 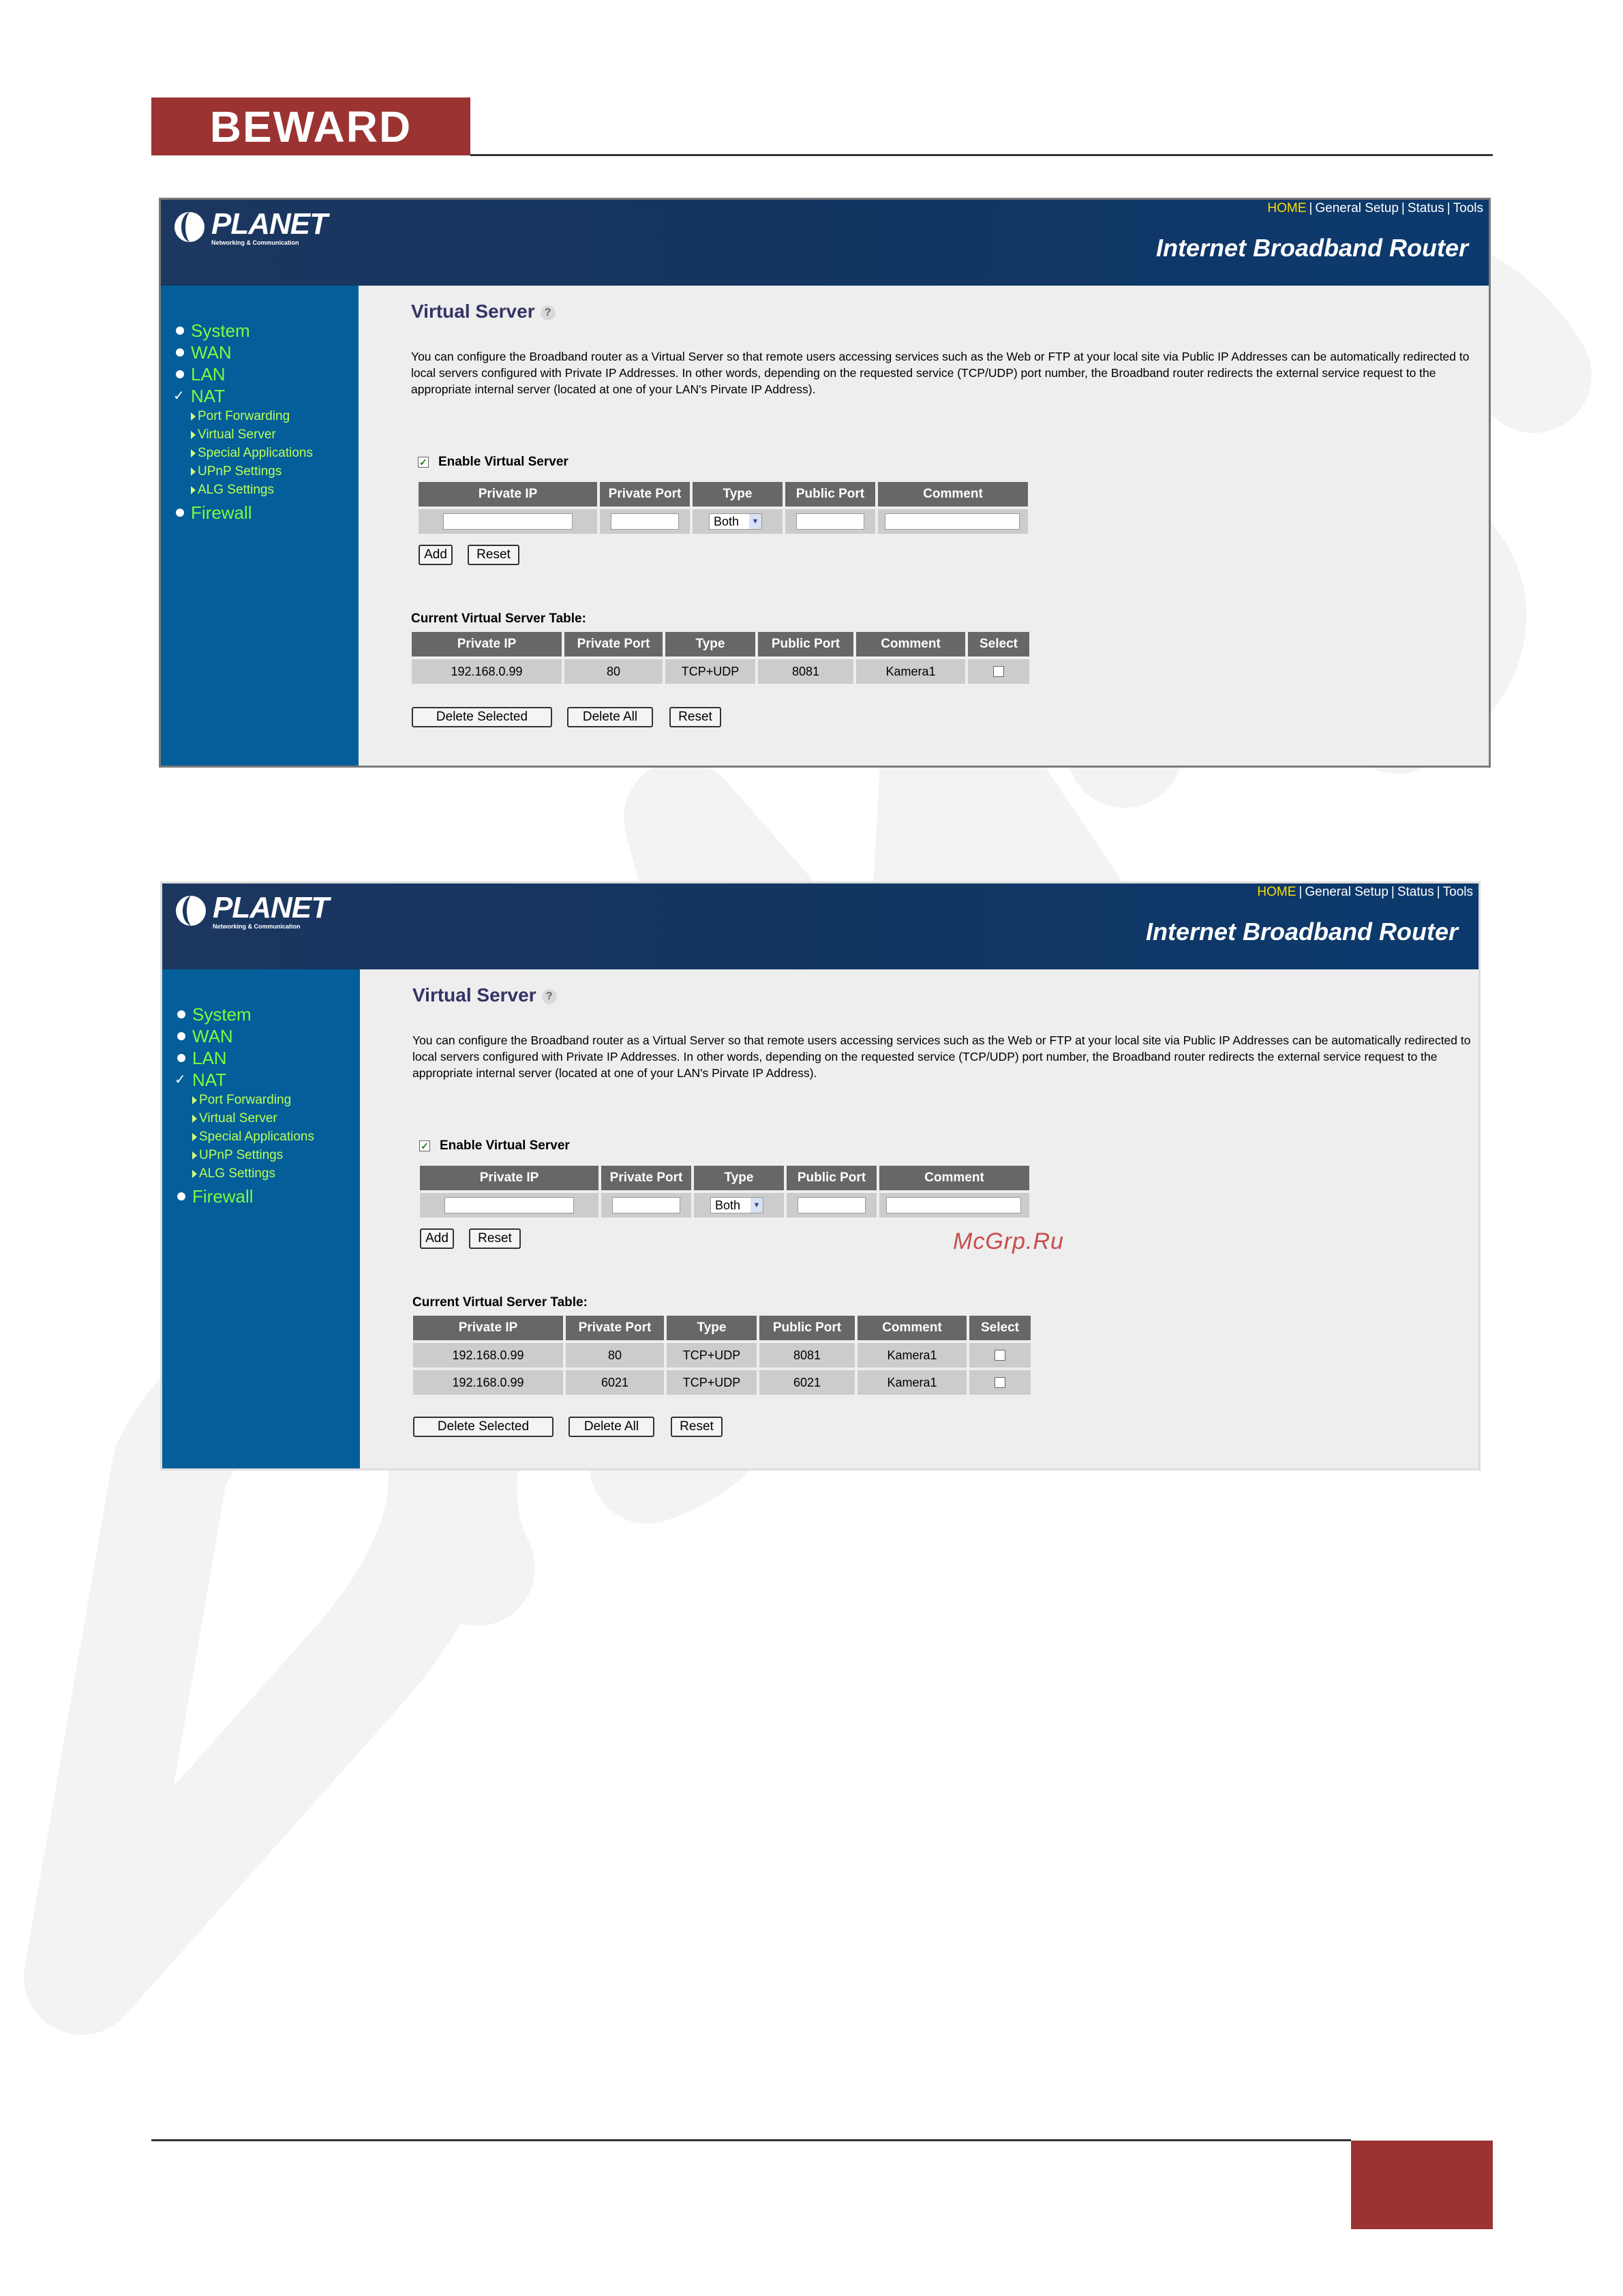 I want to click on chevron-down-icon: ▼, so click(x=755, y=521).